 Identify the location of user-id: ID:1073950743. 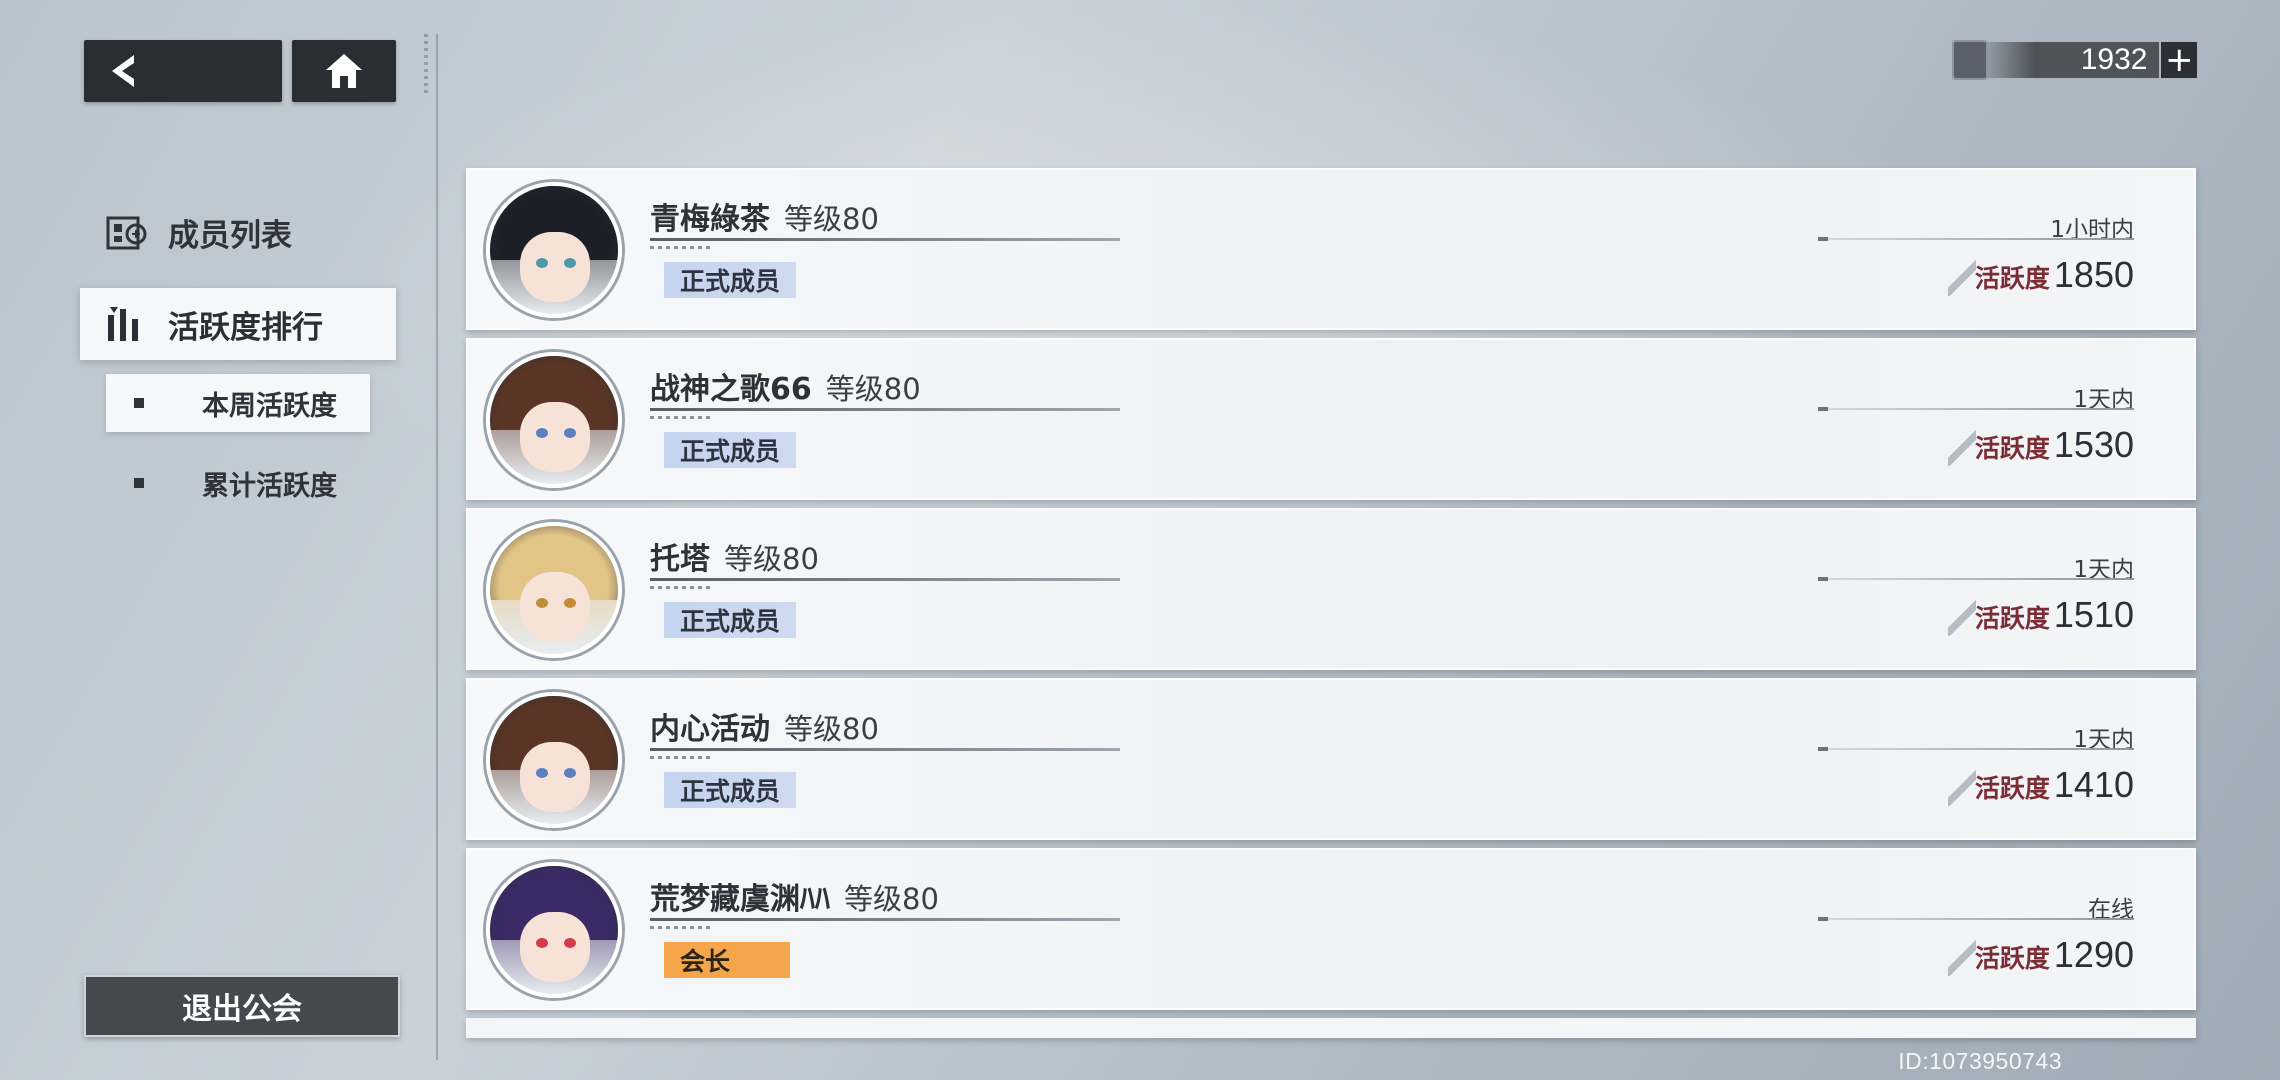
(1980, 1061).